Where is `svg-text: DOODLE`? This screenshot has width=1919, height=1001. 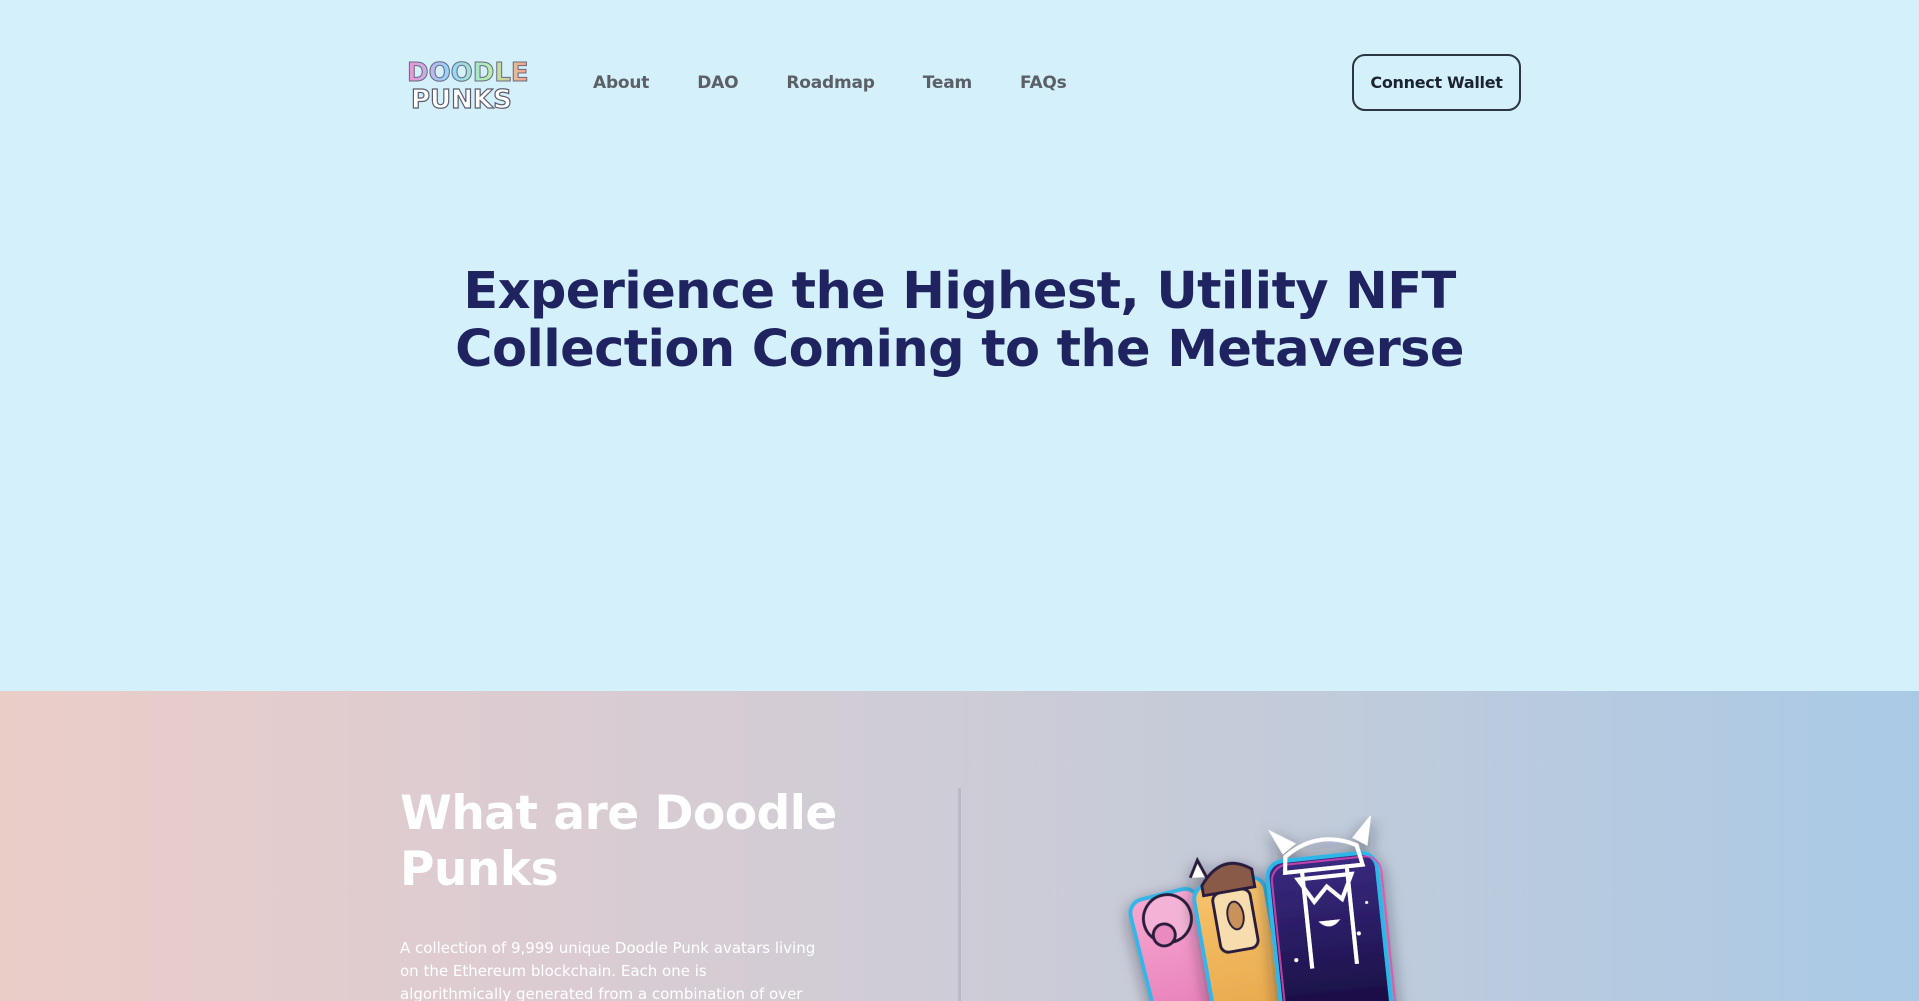
svg-text: DOODLE is located at coordinates (468, 73).